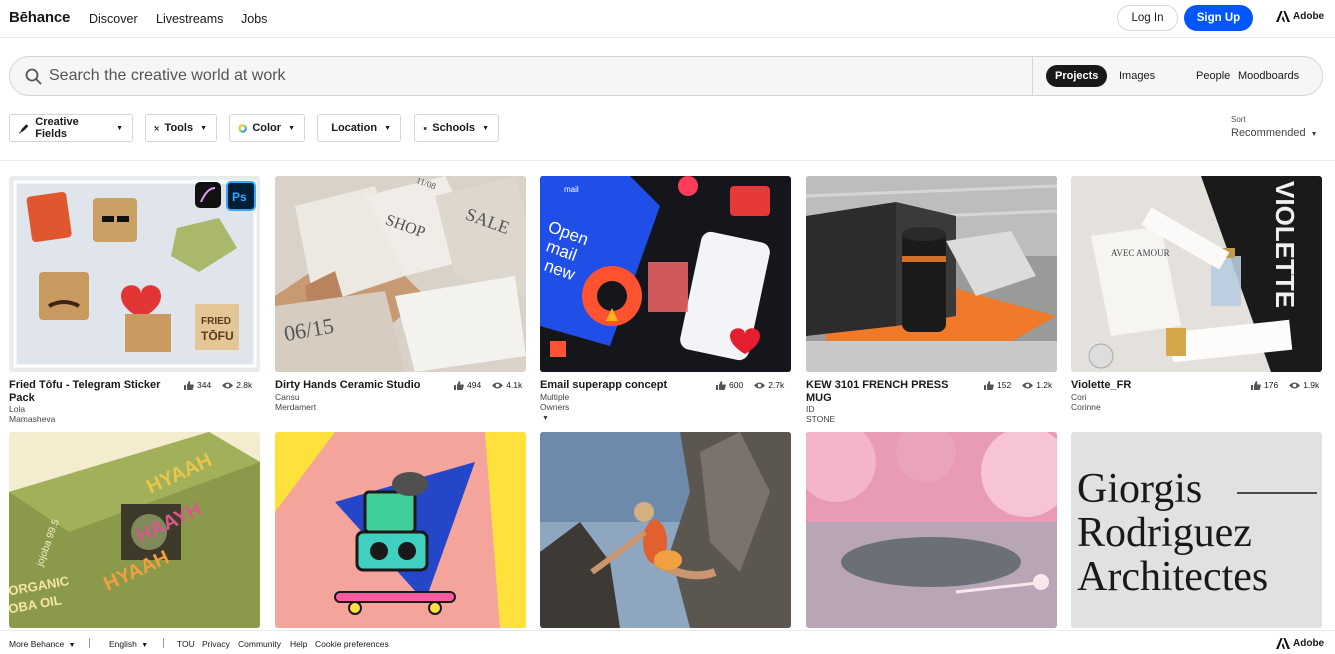 The image size is (1335, 654). I want to click on project-stats: 152 1.2k, so click(1018, 385).